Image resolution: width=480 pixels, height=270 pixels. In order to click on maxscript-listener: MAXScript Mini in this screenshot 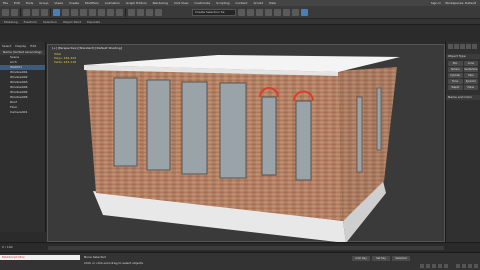, I will do `click(40, 257)`.